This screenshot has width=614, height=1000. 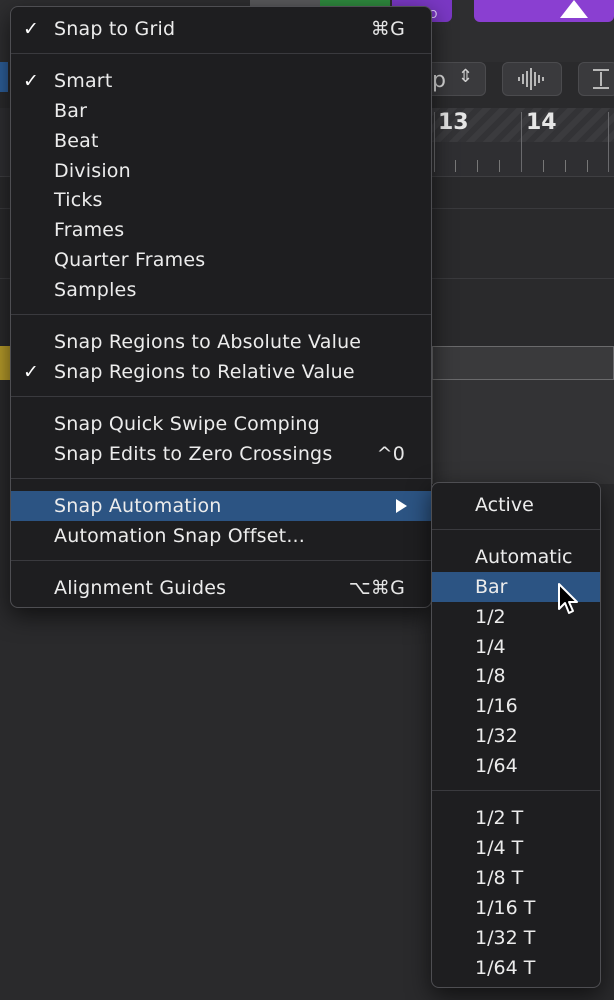 I want to click on ruler-bar-14: 14, so click(x=541, y=122).